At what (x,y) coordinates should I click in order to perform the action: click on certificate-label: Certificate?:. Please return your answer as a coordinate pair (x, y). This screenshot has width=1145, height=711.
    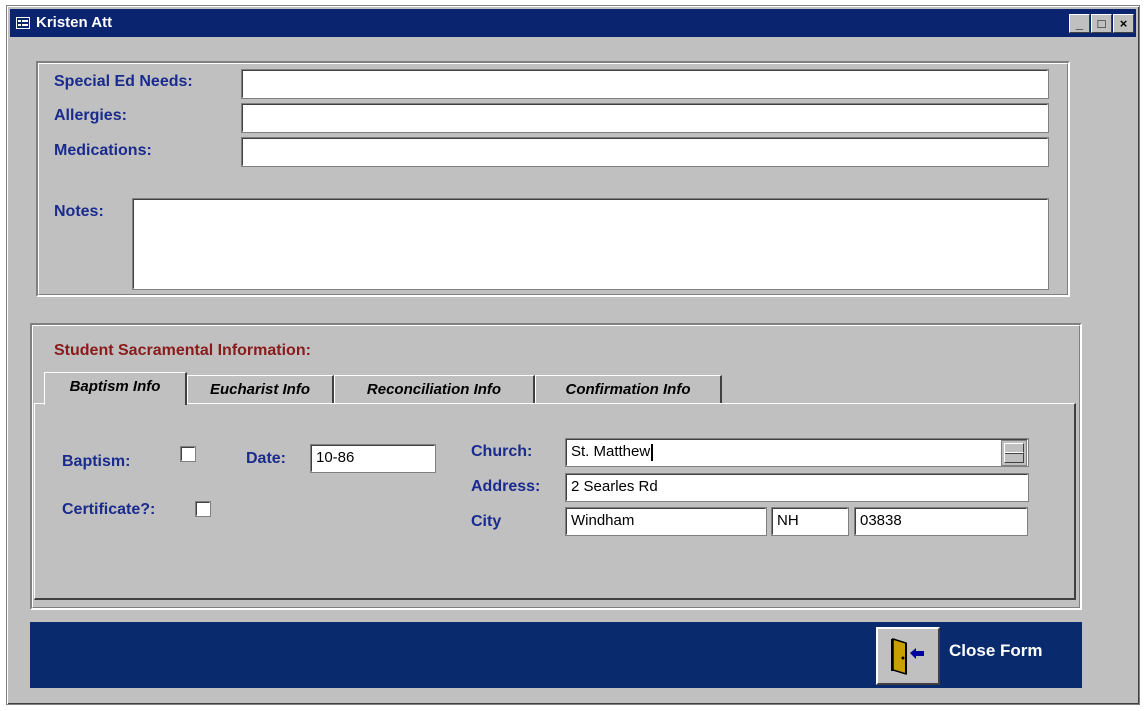
    Looking at the image, I should click on (109, 509).